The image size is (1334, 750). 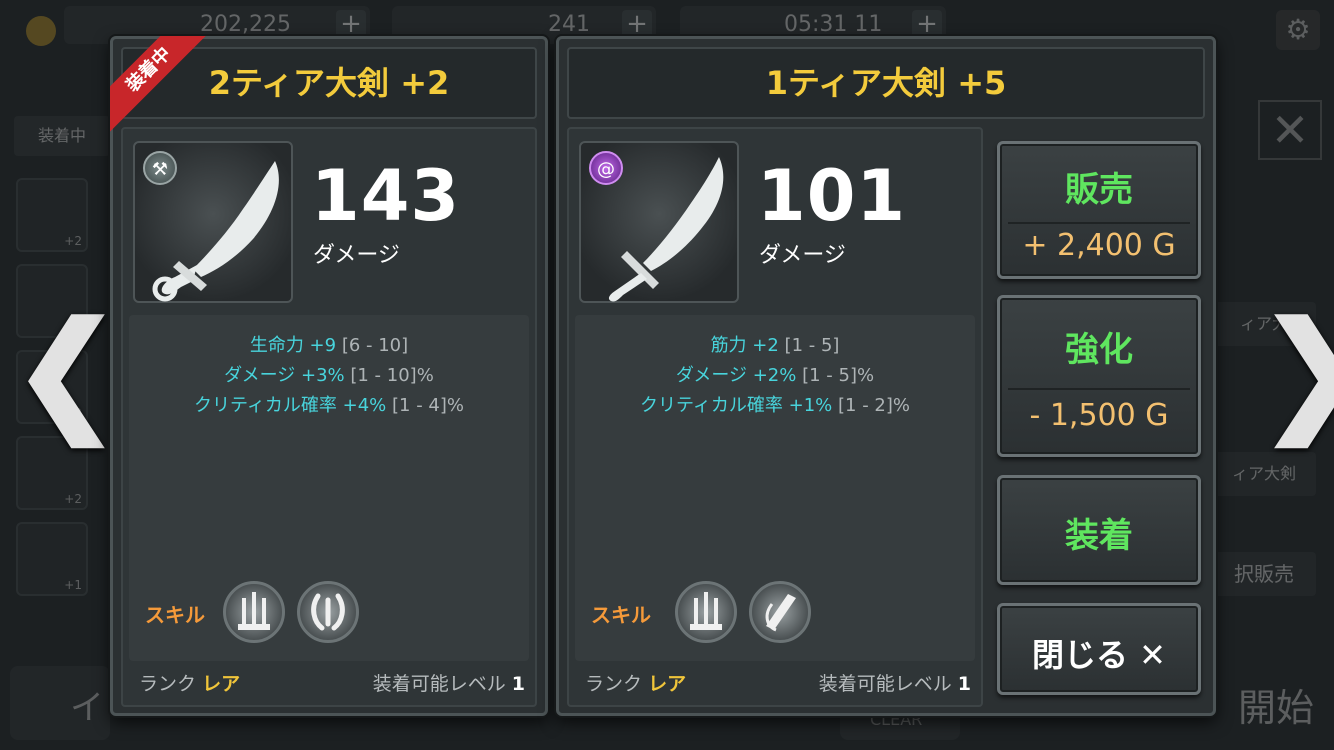 I want to click on enhance-cost: - 1,500 G, so click(x=1099, y=415).